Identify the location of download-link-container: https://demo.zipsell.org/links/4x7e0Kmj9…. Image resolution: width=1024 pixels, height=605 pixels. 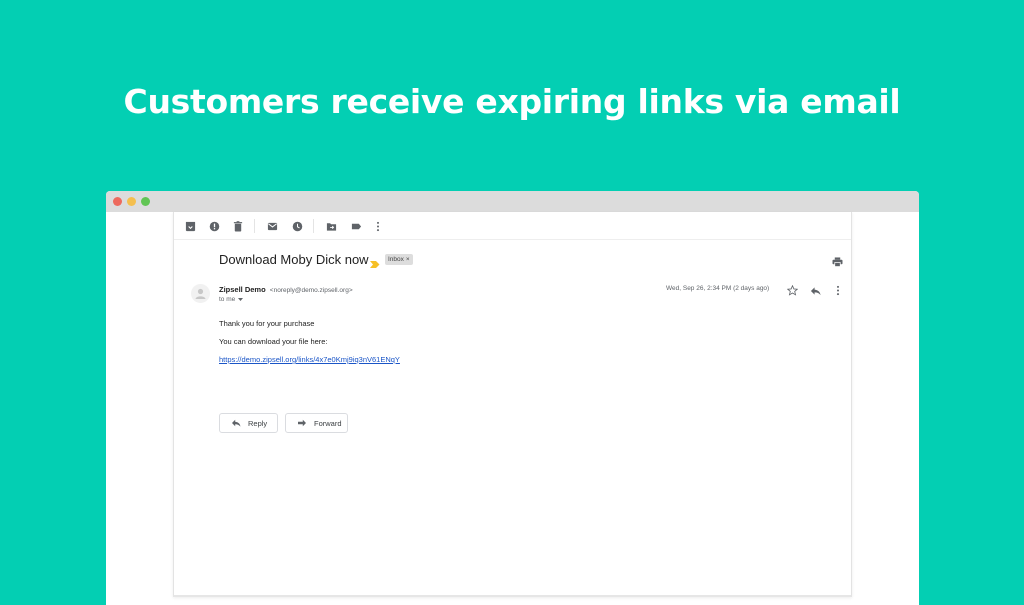
(309, 359).